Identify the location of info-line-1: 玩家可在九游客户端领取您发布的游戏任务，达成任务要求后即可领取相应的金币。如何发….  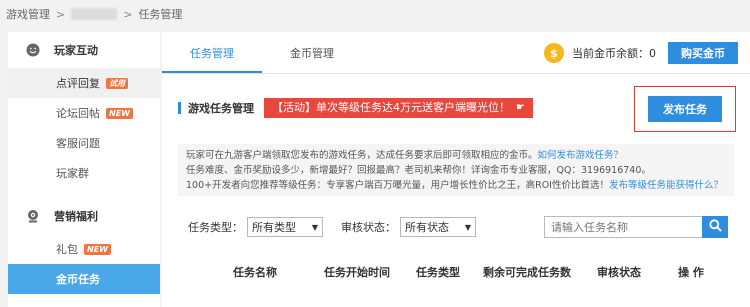
(457, 155).